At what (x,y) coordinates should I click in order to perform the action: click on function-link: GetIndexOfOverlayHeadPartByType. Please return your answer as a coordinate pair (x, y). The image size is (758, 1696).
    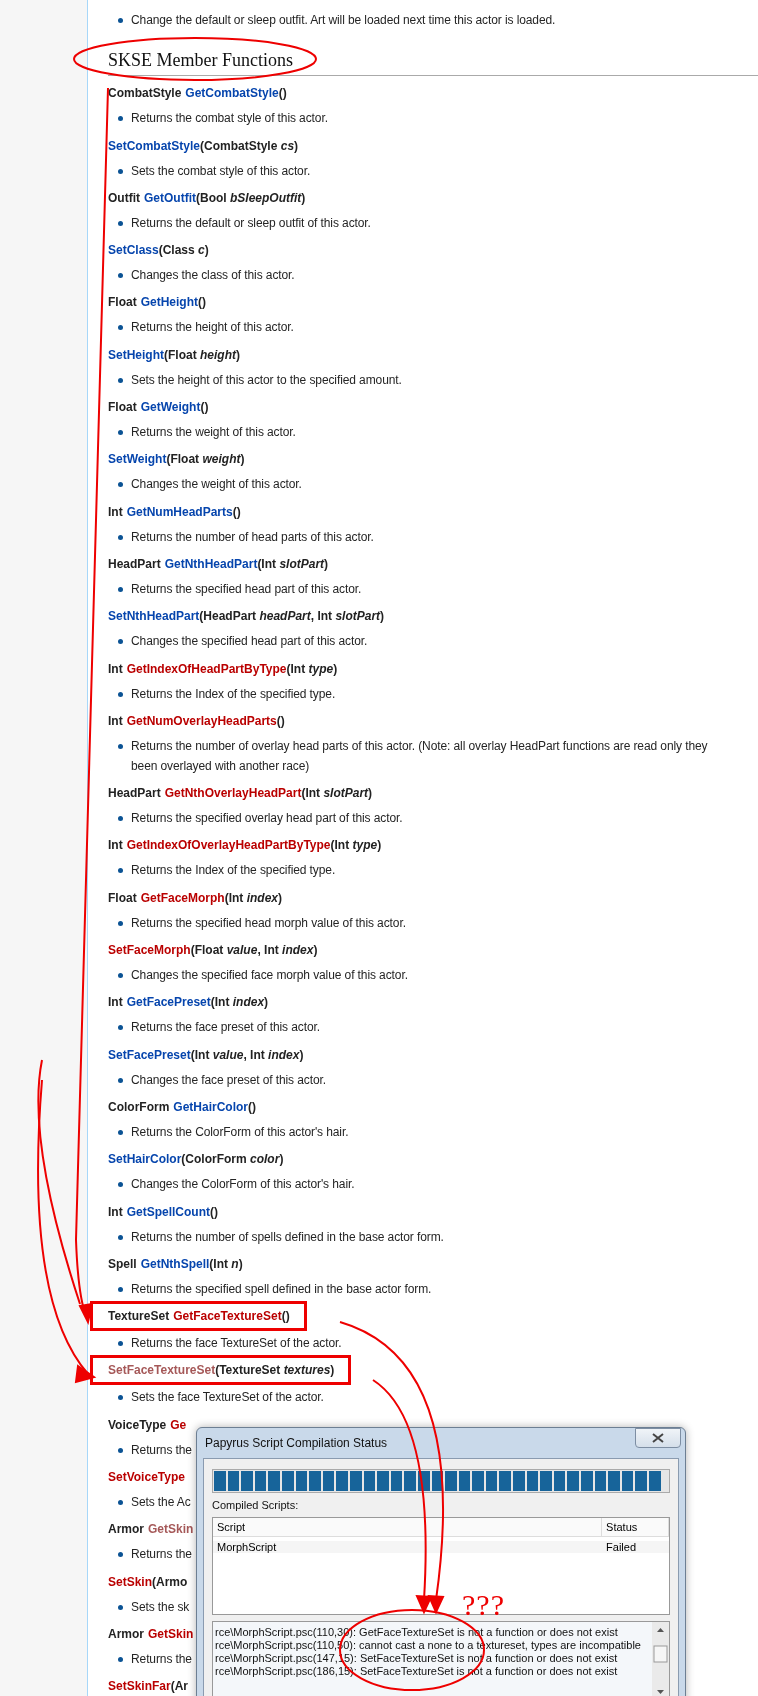
    Looking at the image, I should click on (228, 845).